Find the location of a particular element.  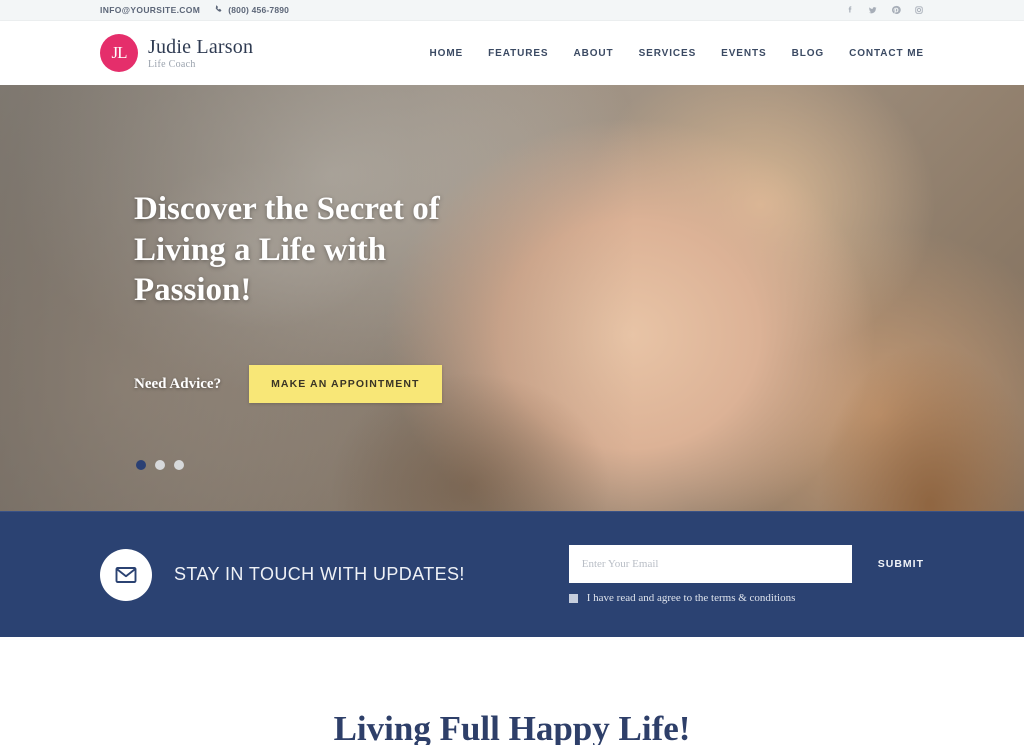

terms-checkbox is located at coordinates (573, 598).